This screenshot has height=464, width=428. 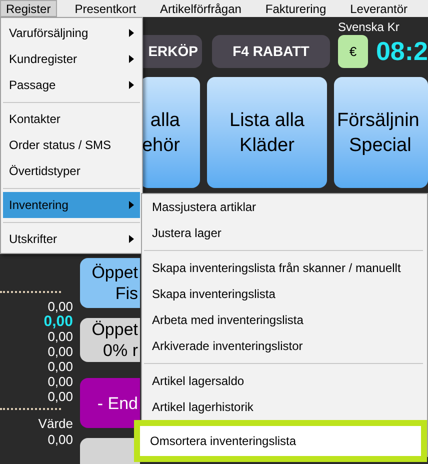 I want to click on action-button: - End, so click(x=110, y=403).